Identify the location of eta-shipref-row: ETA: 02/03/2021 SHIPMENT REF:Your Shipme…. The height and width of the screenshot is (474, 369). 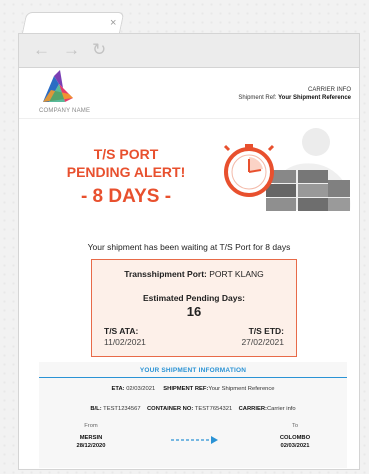
(193, 389).